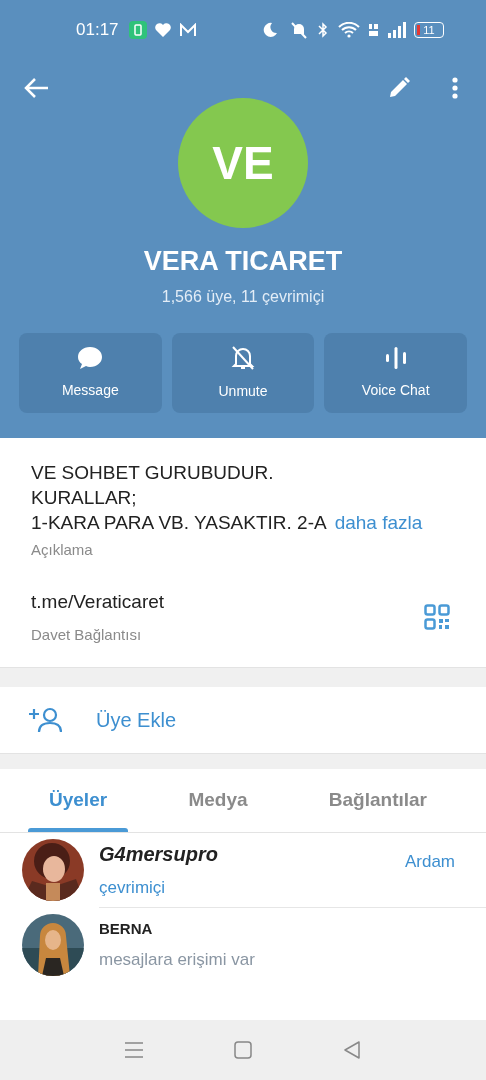 Image resolution: width=486 pixels, height=1080 pixels. Describe the element at coordinates (153, 473) in the screenshot. I see `description-text: VE SOHBET GURUBUDUR.` at that location.